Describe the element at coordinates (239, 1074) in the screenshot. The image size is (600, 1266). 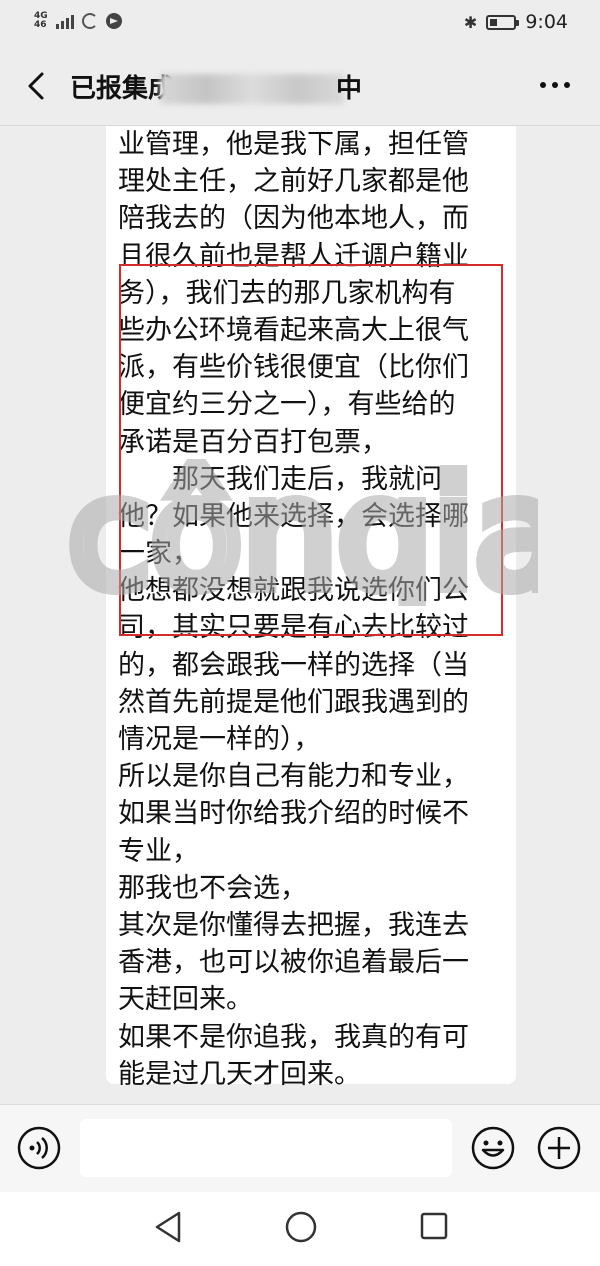
I see `message-line: 能是过几天才回来。` at that location.